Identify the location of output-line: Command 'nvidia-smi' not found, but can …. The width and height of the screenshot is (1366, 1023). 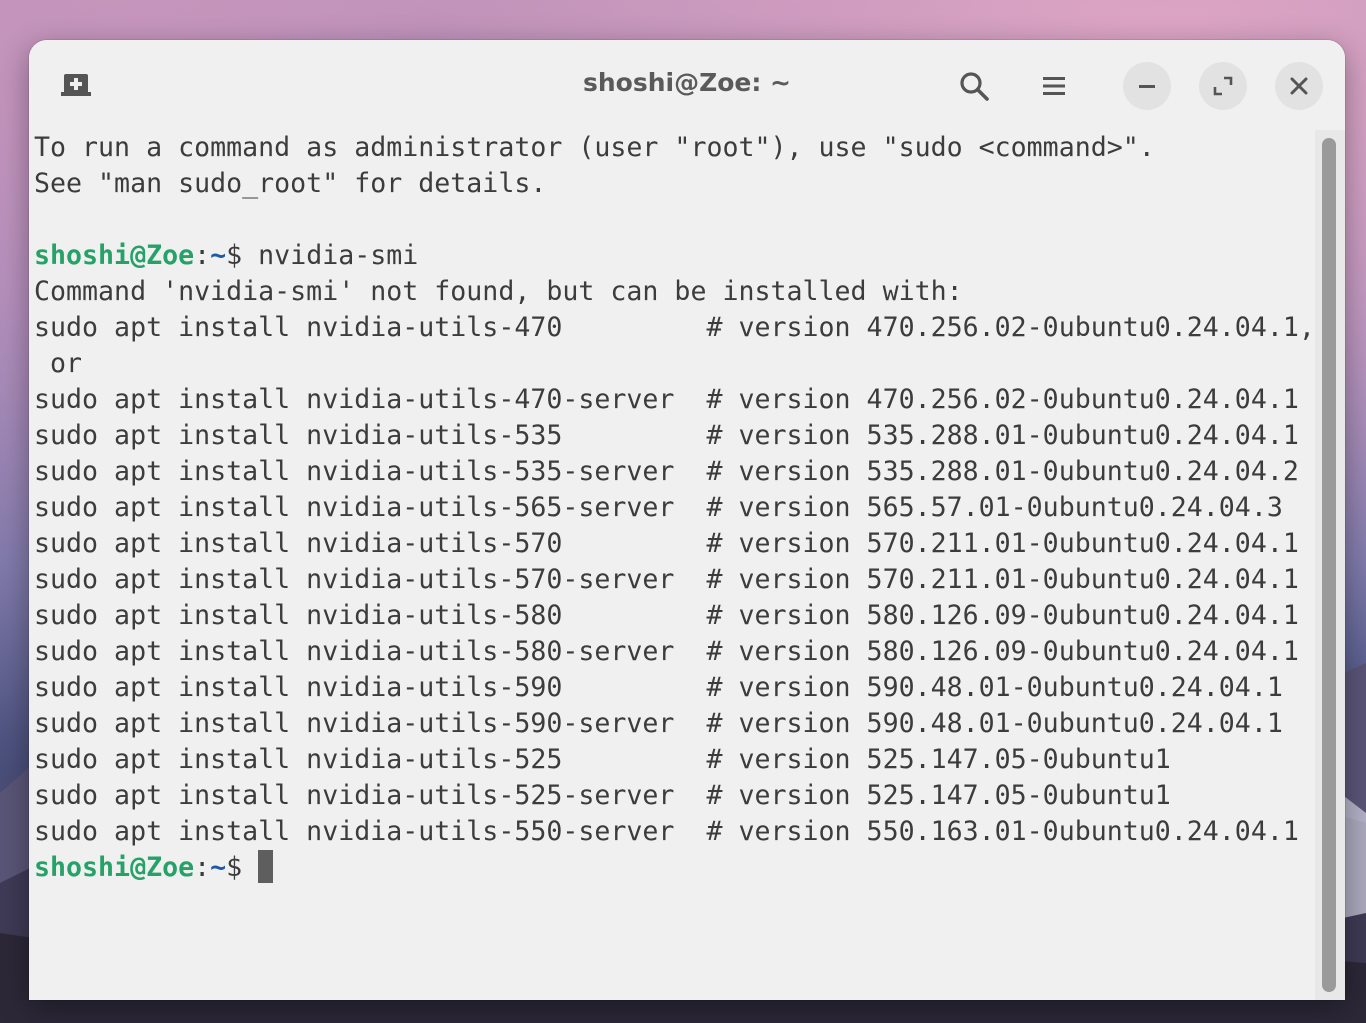
(498, 291).